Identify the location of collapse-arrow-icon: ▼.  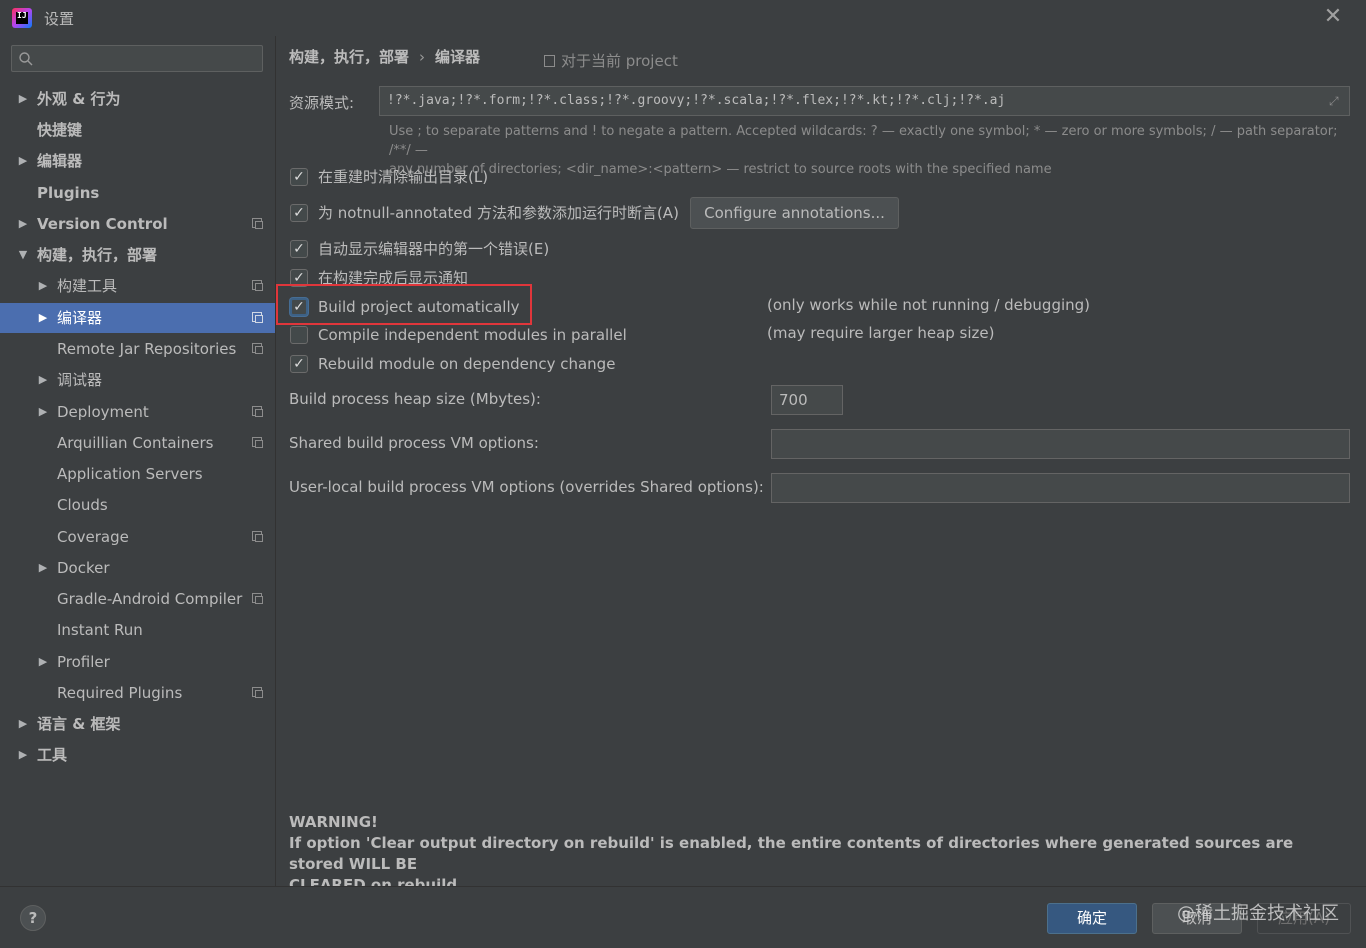
(23, 255).